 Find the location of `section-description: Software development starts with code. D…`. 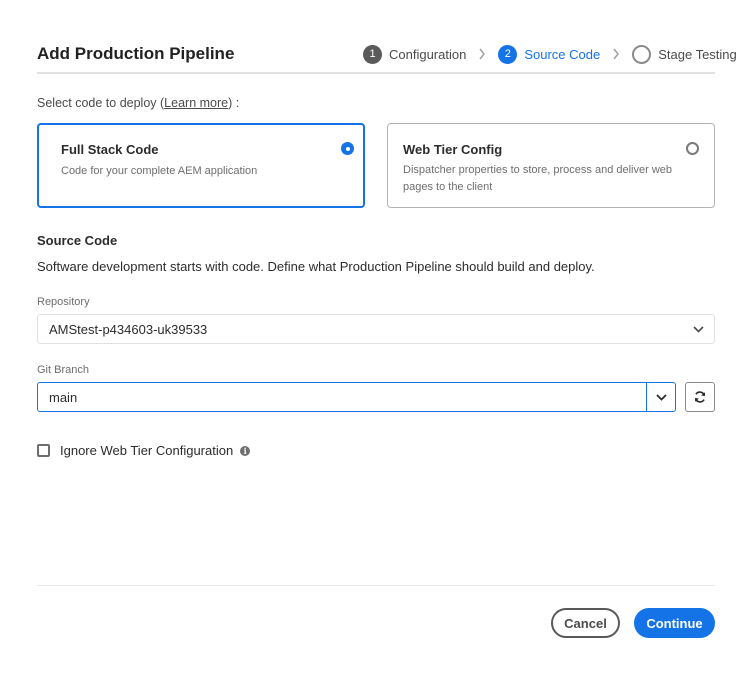

section-description: Software development starts with code. D… is located at coordinates (316, 266).